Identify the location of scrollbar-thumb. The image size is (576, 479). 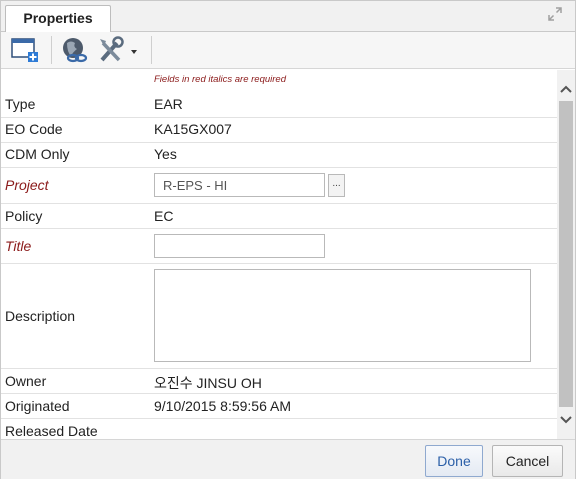
(566, 254).